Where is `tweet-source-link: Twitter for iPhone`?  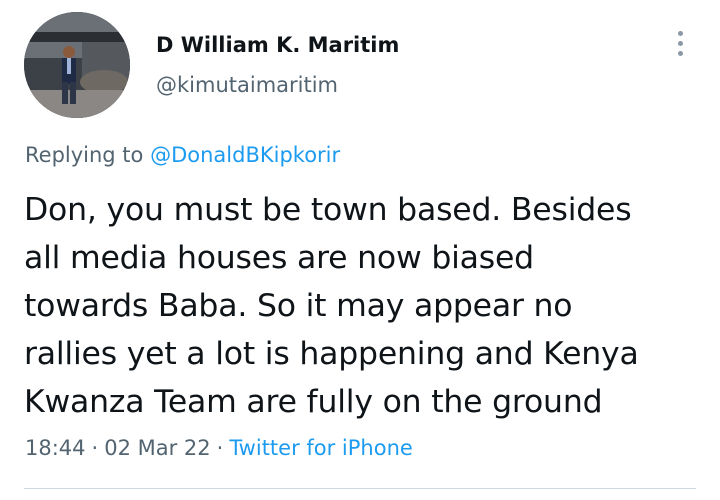
tweet-source-link: Twitter for iPhone is located at coordinates (321, 448).